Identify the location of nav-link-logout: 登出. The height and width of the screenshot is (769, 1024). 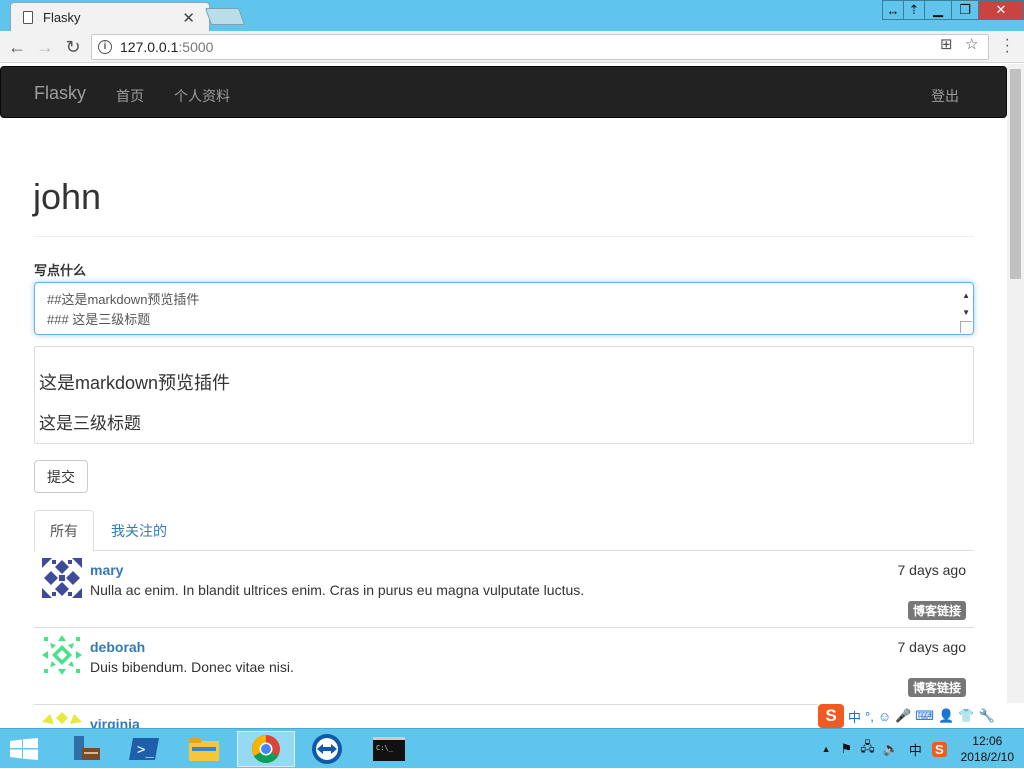
(945, 96).